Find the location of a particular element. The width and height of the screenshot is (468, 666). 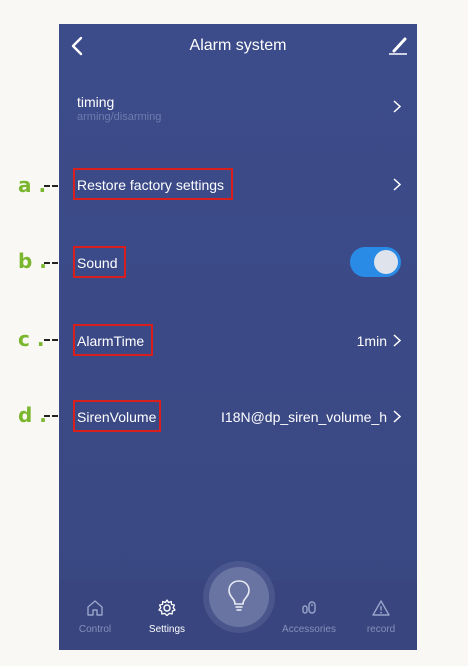

settings-row-sound: Sound is located at coordinates (238, 264).